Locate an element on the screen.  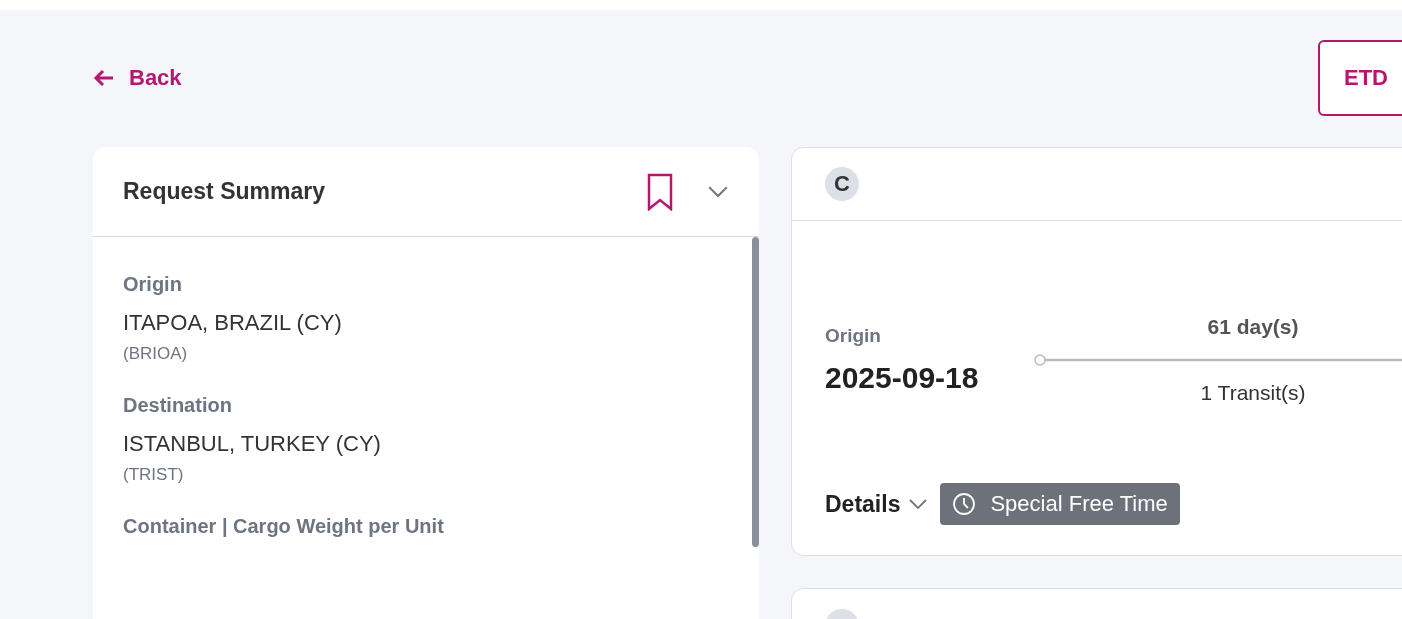
back-link: Back is located at coordinates (137, 78).